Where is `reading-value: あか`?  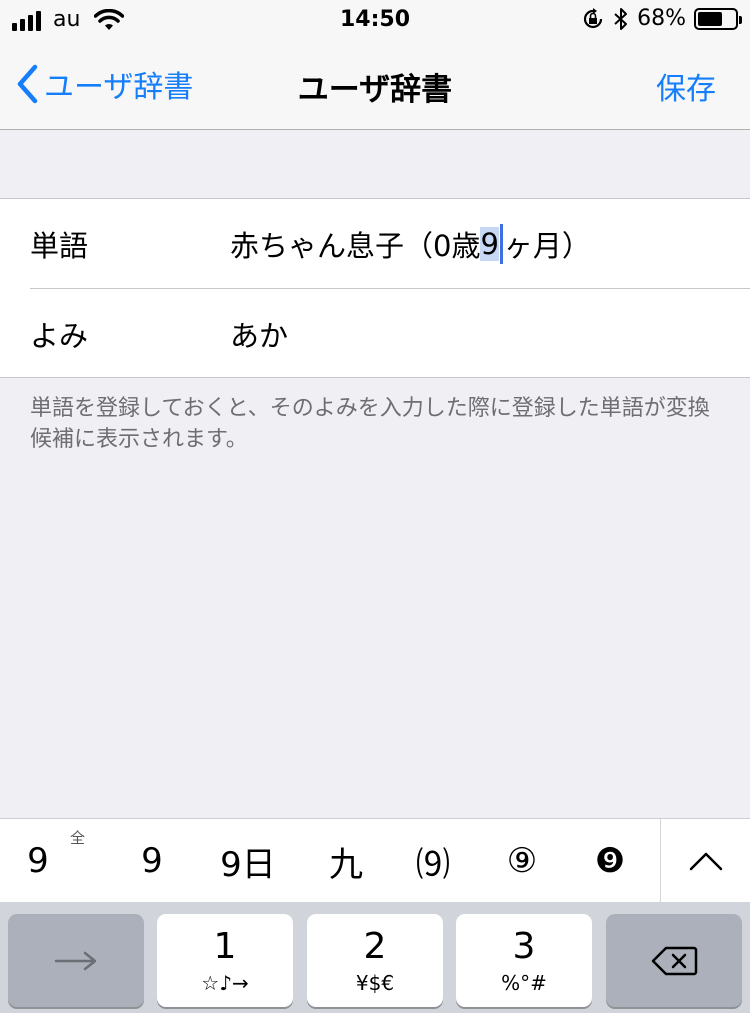
reading-value: あか is located at coordinates (259, 335).